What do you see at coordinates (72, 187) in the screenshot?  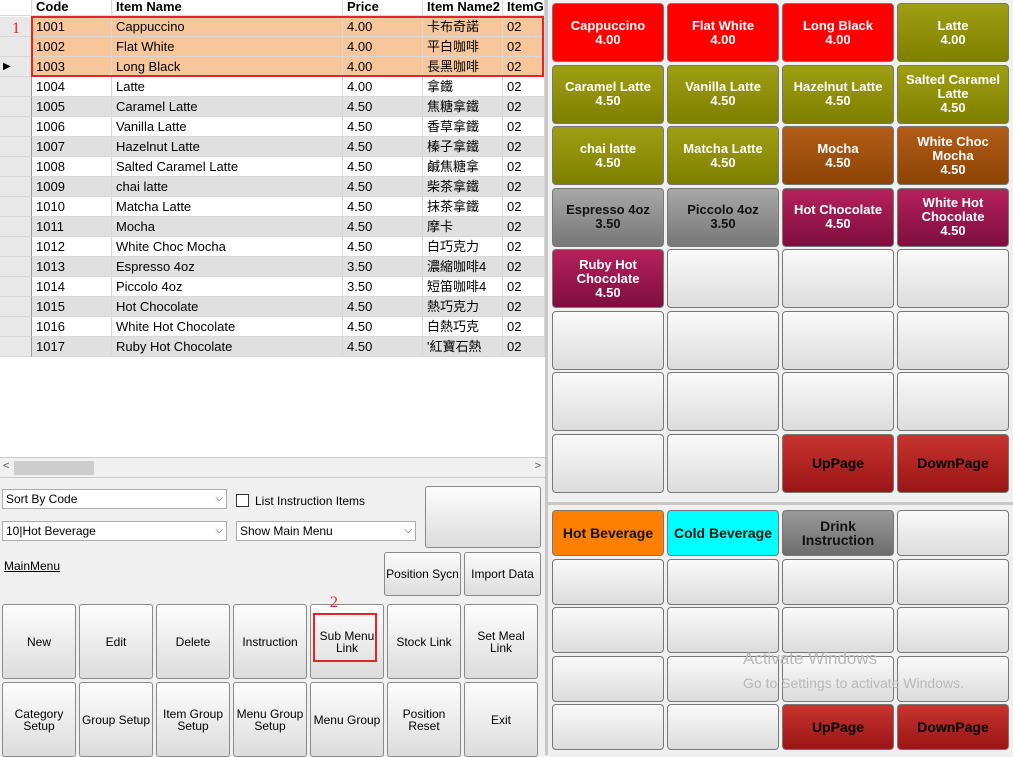 I see `cell-code: 1009` at bounding box center [72, 187].